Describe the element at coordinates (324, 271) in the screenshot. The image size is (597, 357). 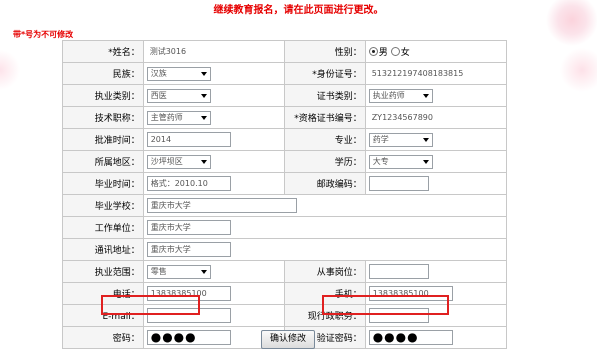
I see `current-position-label: 从事岗位：` at that location.